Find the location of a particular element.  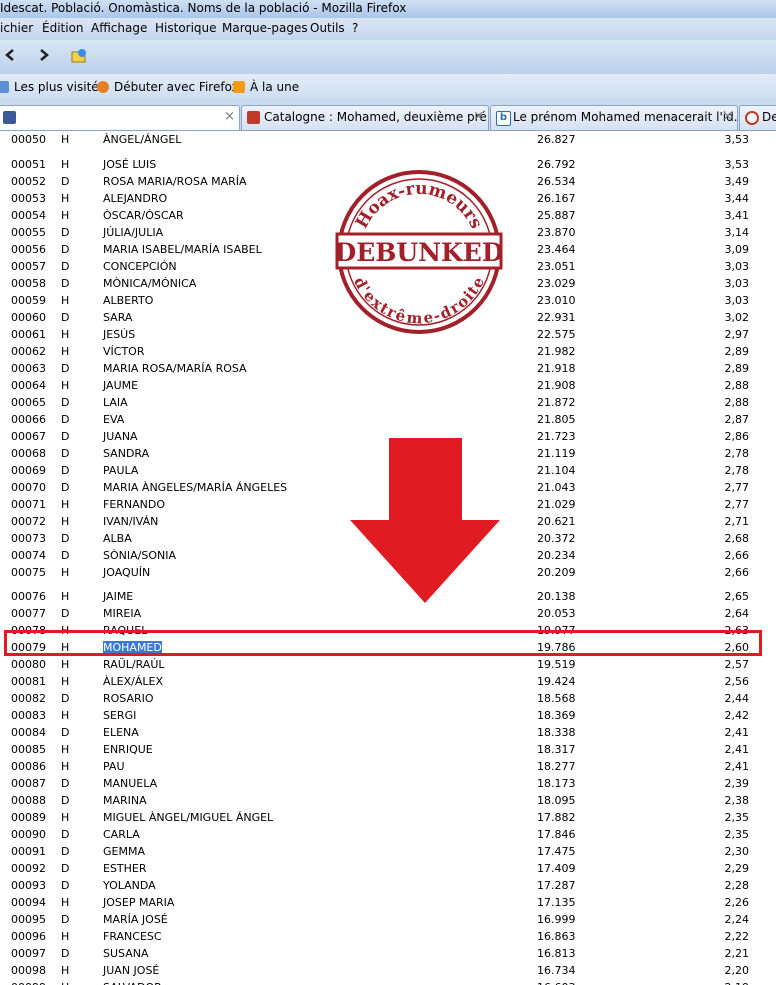

per-thousand-cell: 2,86 is located at coordinates (737, 436).